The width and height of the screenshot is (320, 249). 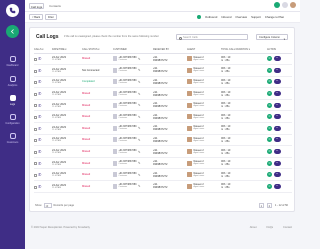 What do you see at coordinates (43, 50) in the screenshot?
I see `col-calls: CALLS ▾` at bounding box center [43, 50].